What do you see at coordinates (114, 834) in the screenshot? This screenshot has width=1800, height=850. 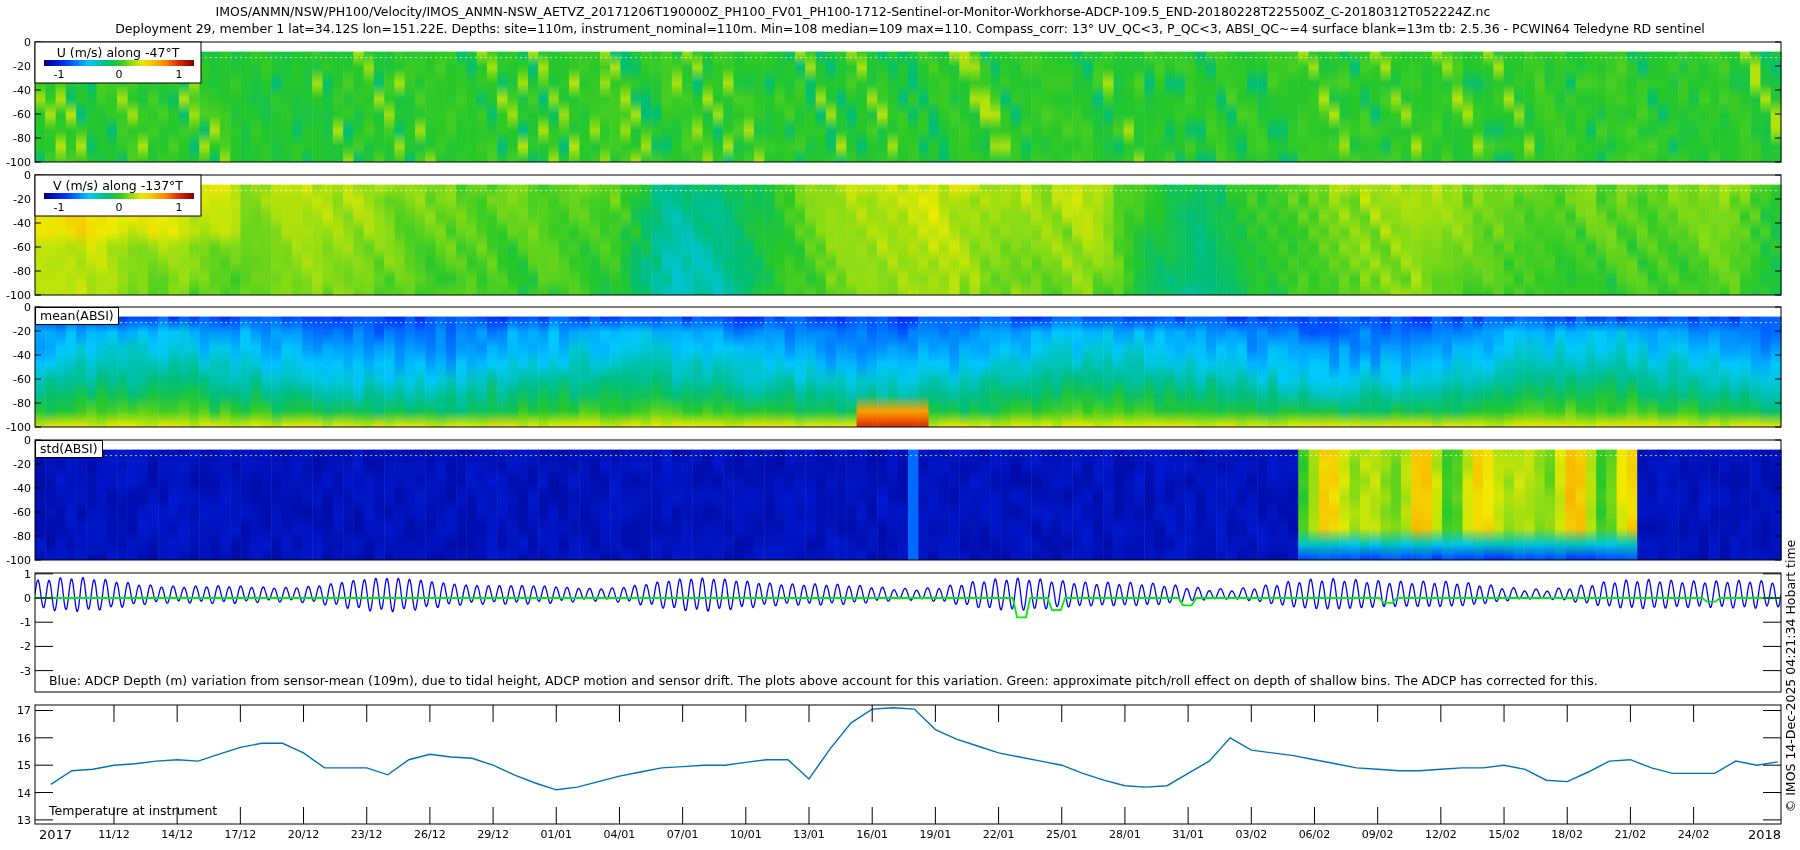 I see `x-tick-label: 11/12` at bounding box center [114, 834].